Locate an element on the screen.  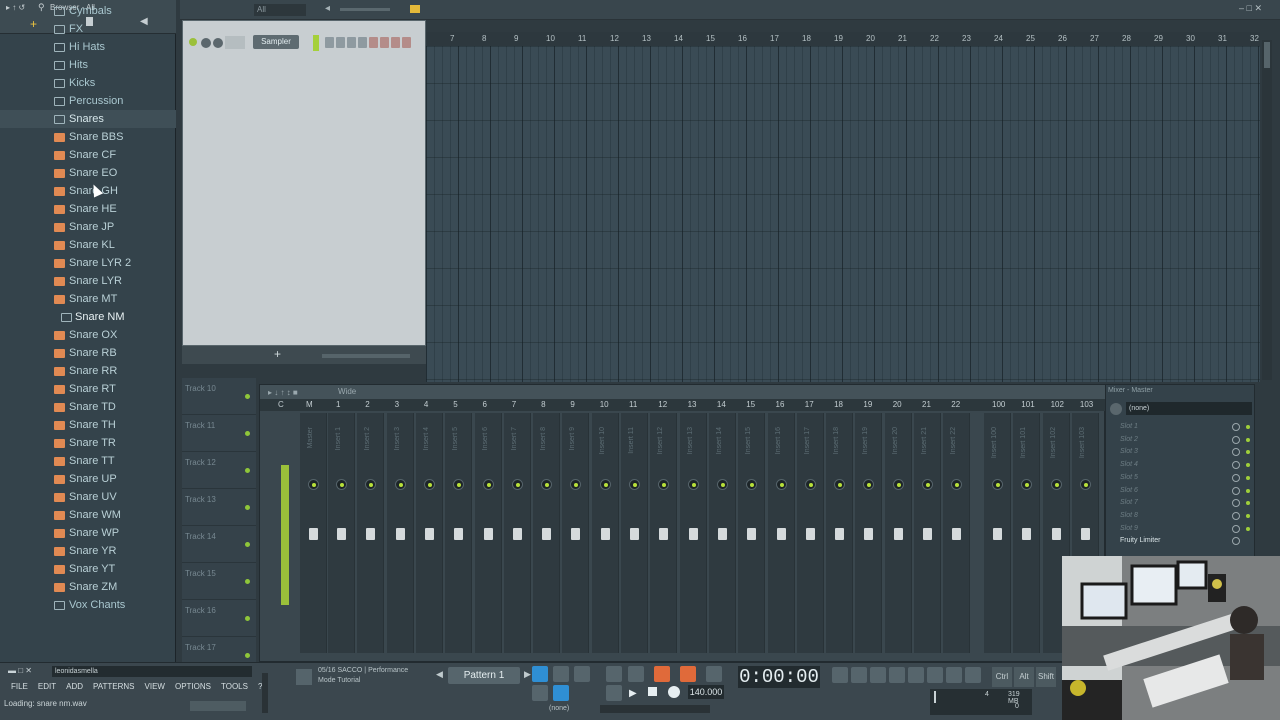
mixer-insert-strip: Insert 9 is located at coordinates (576, 533).